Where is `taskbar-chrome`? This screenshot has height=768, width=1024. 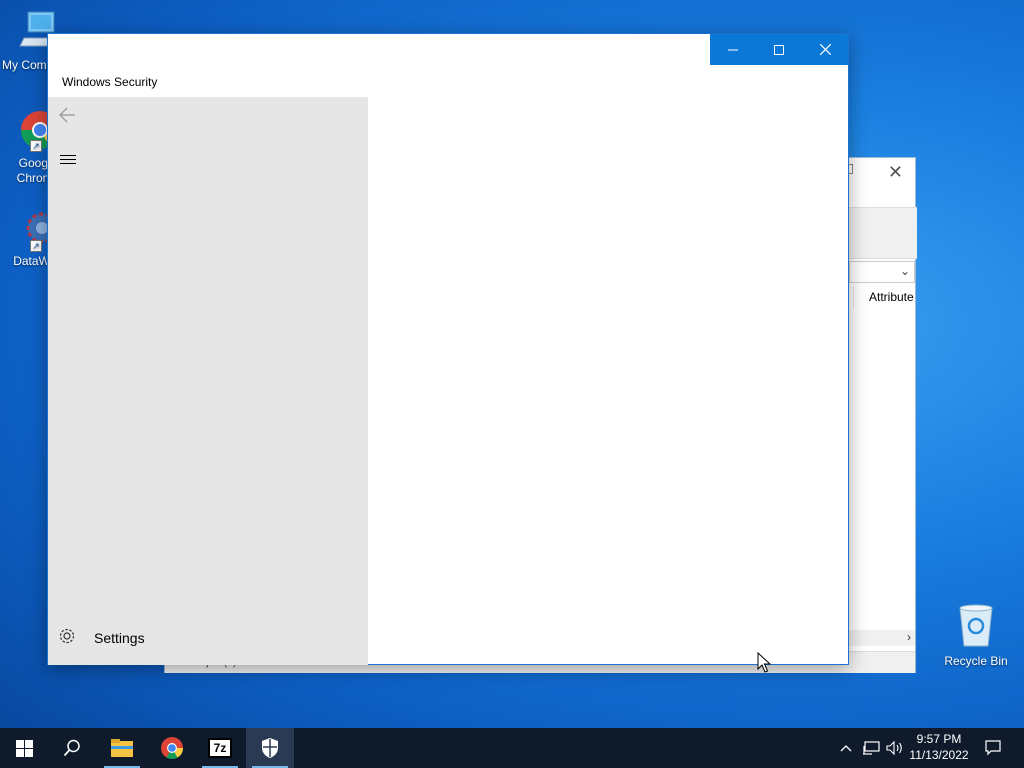
taskbar-chrome is located at coordinates (172, 748).